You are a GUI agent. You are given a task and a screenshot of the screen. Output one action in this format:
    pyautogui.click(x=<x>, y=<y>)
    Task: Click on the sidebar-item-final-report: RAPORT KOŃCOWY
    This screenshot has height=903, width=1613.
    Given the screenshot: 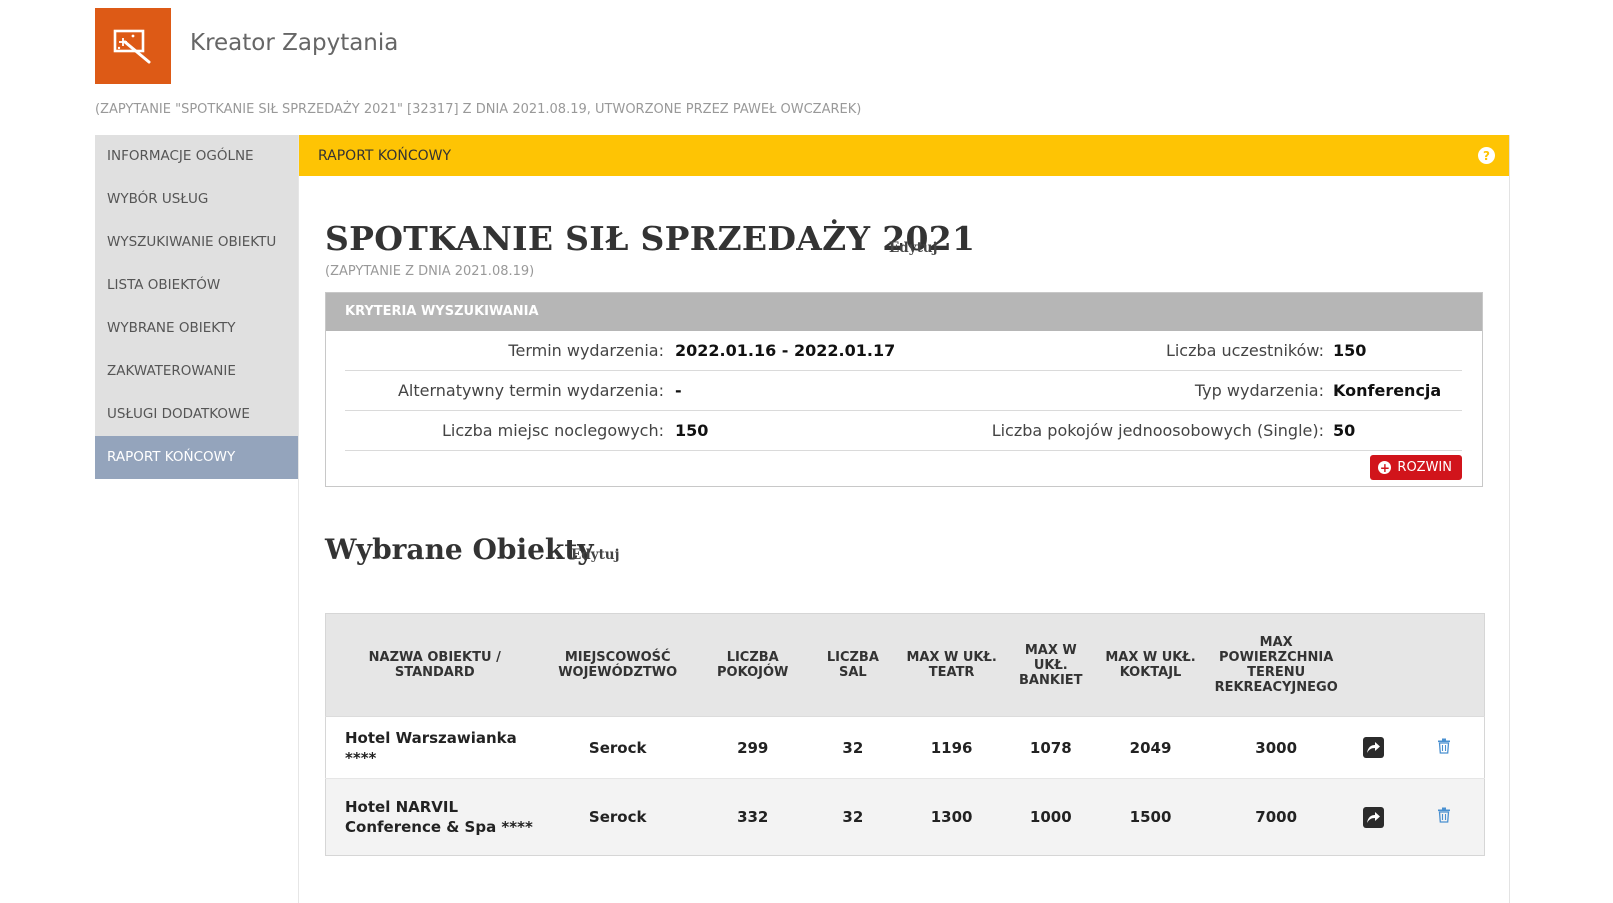 What is the action you would take?
    pyautogui.click(x=196, y=457)
    